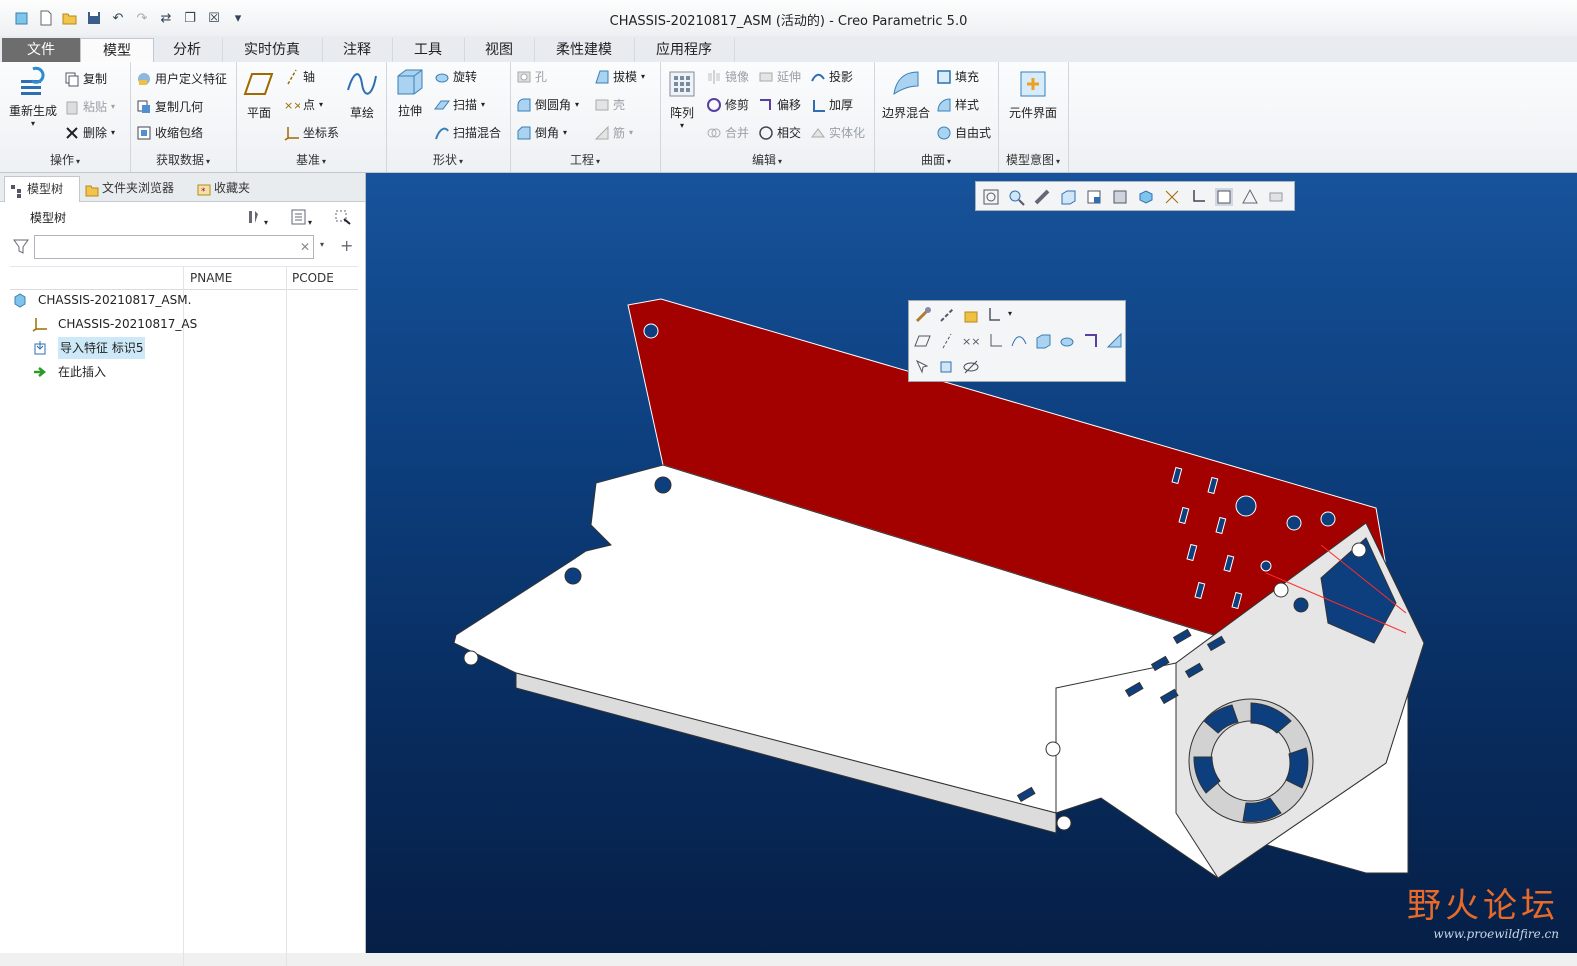 This screenshot has width=1577, height=966. Describe the element at coordinates (214, 18) in the screenshot. I see `close-window-icon: ☒` at that location.